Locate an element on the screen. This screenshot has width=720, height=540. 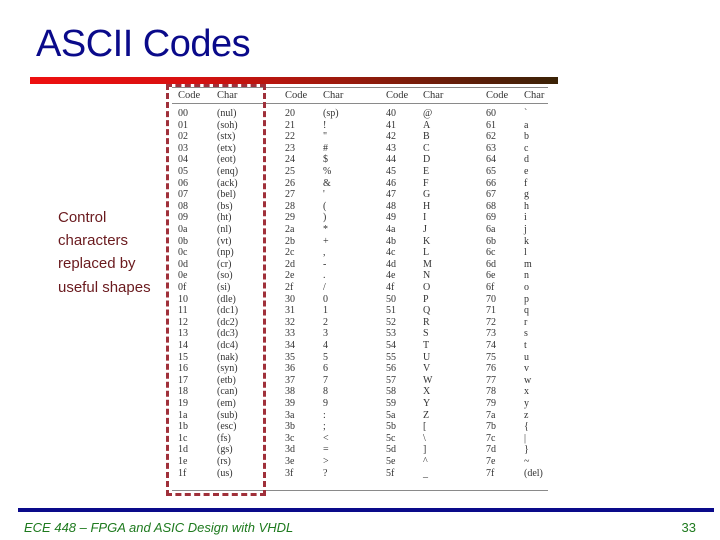
char-cell: K is located at coordinates (427, 241).